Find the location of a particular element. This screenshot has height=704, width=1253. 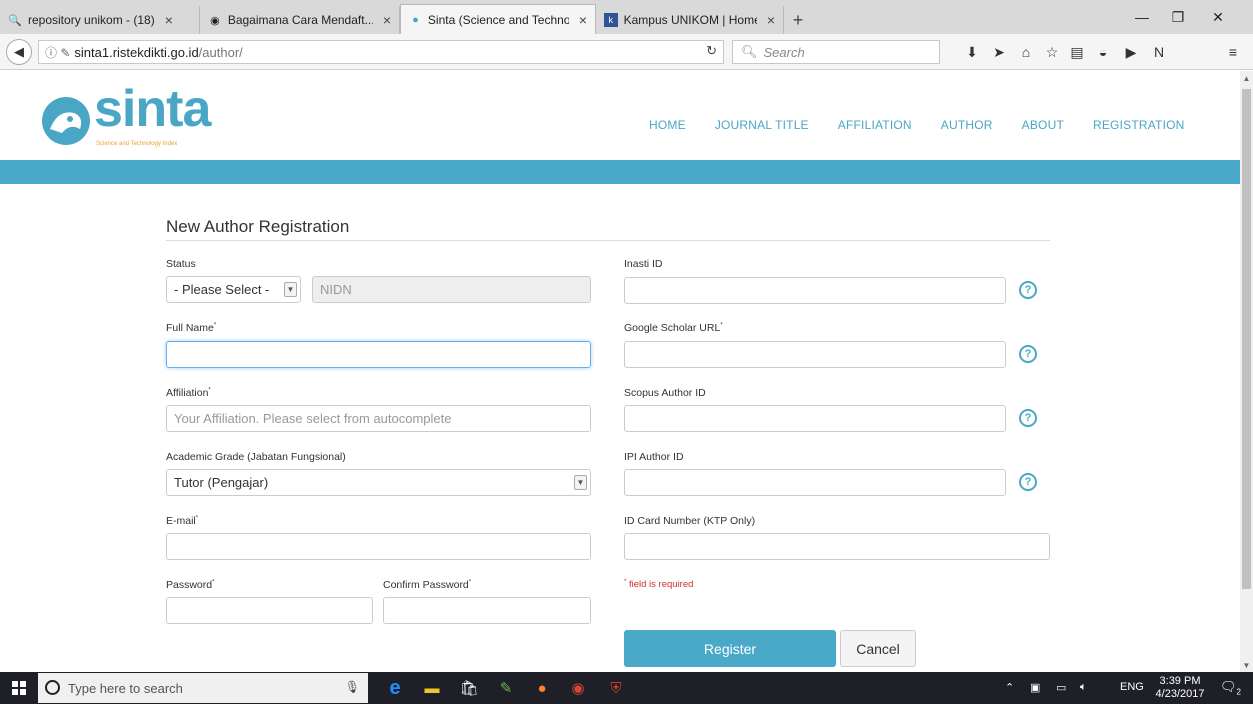

mcafee-icon: ⛨ is located at coordinates (616, 688).